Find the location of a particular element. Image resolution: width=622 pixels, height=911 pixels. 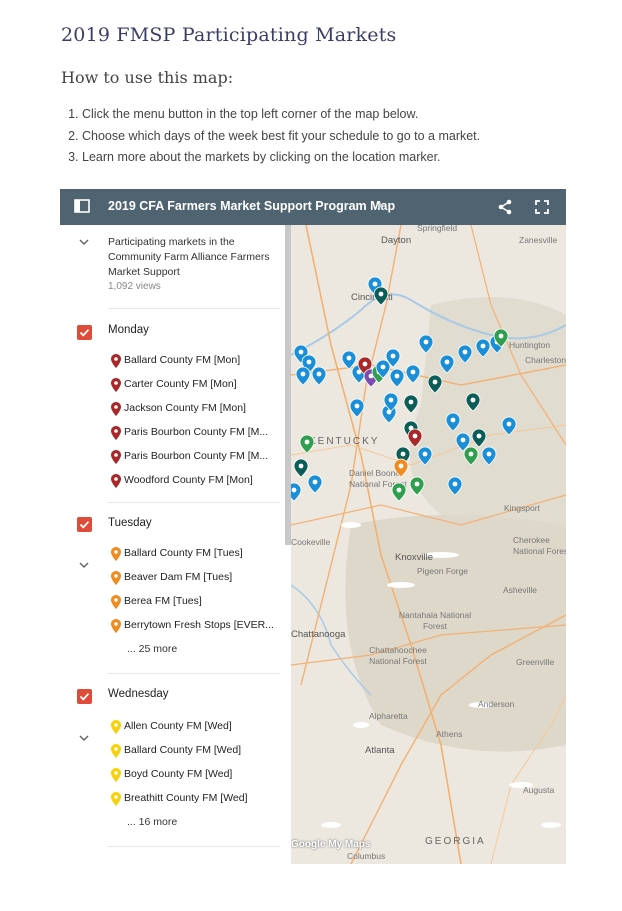

list-item: Ballard County FM [Mon] is located at coordinates (201, 361).